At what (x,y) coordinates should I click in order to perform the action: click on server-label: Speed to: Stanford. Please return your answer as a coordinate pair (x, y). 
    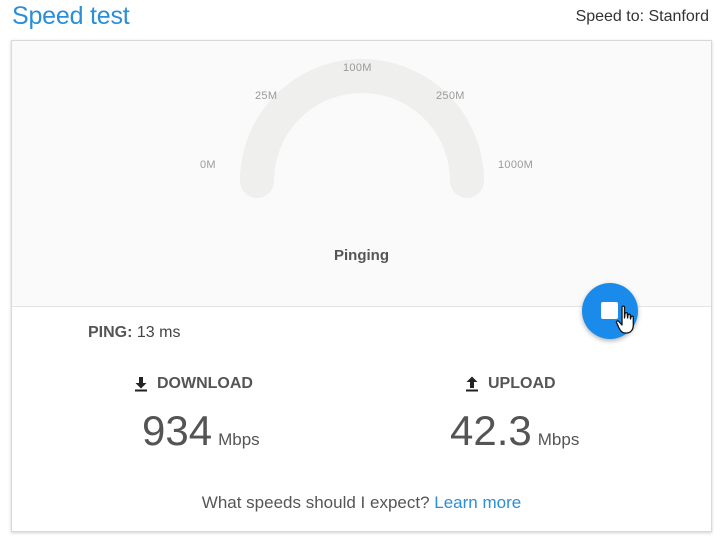
    Looking at the image, I should click on (642, 16).